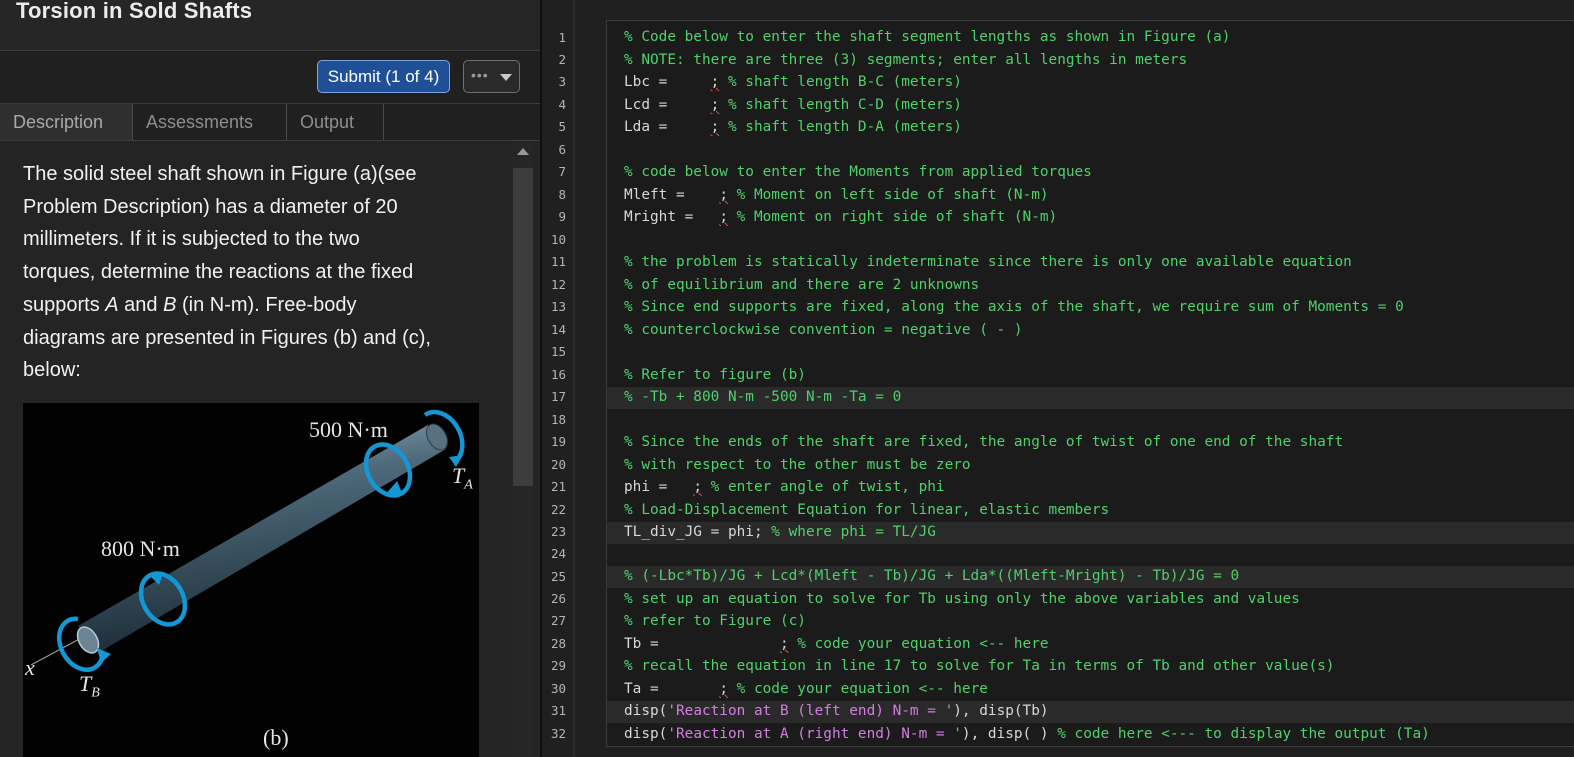  Describe the element at coordinates (659, 487) in the screenshot. I see `code-text: phi =` at that location.